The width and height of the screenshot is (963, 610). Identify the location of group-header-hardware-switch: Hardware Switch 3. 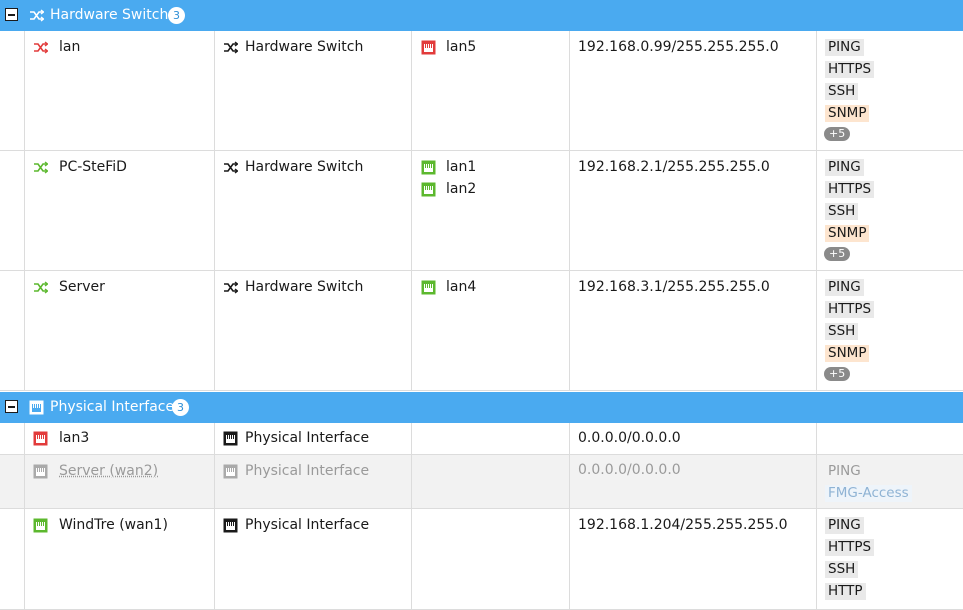
(481, 15).